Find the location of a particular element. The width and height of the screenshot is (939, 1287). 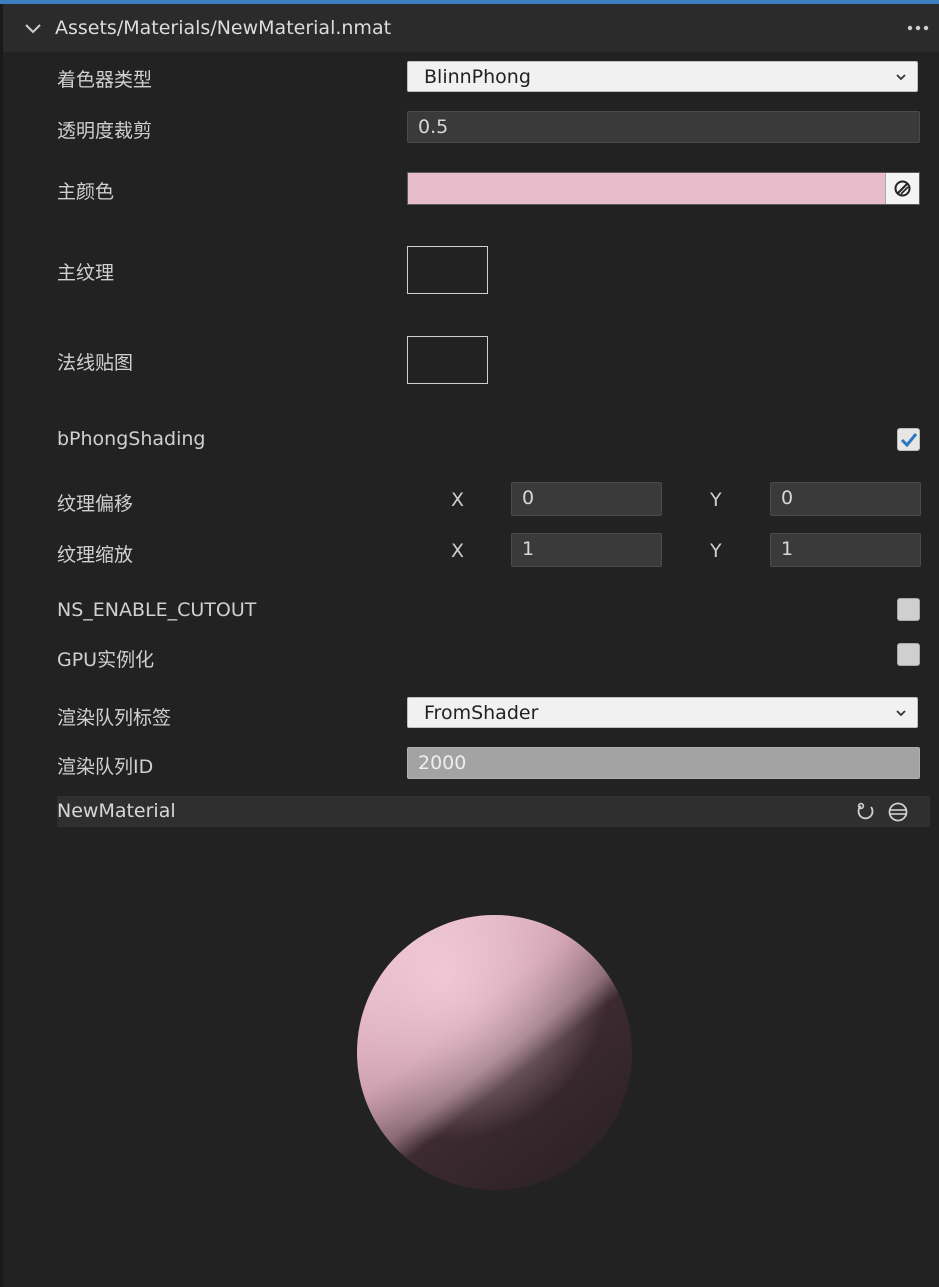

texture-offset-y-input: 0 is located at coordinates (845, 499).